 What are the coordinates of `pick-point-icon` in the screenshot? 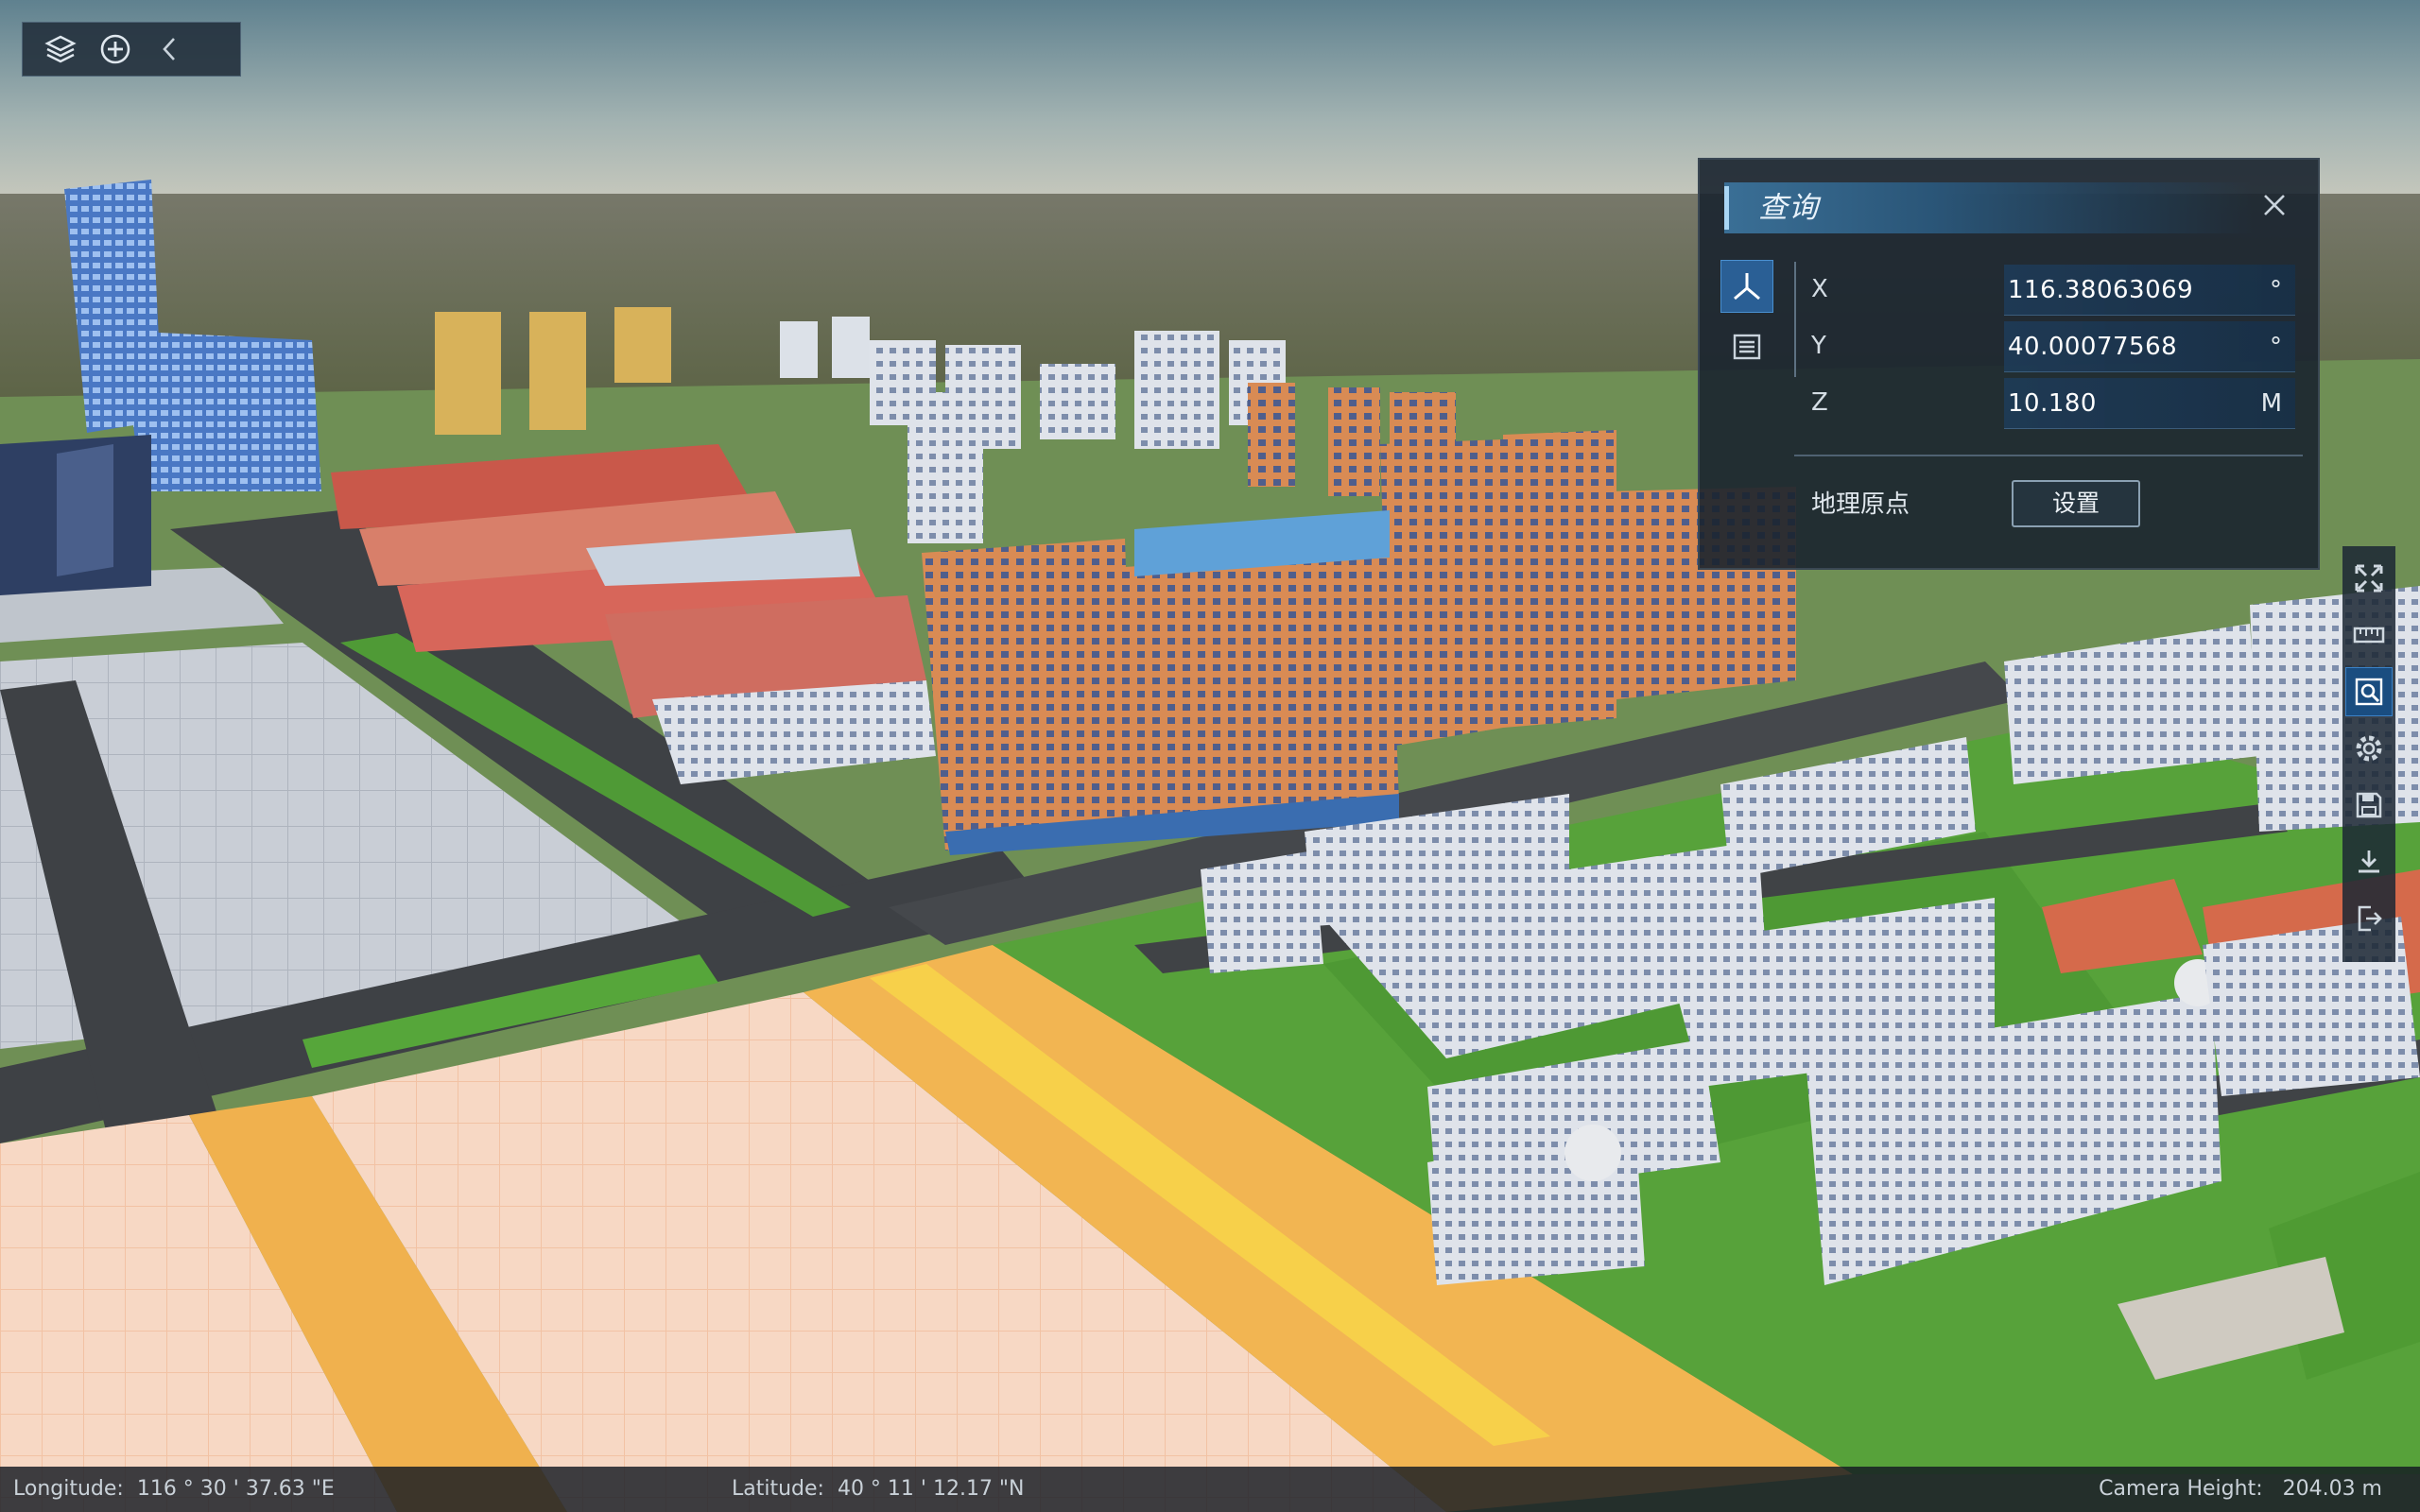 It's located at (1747, 287).